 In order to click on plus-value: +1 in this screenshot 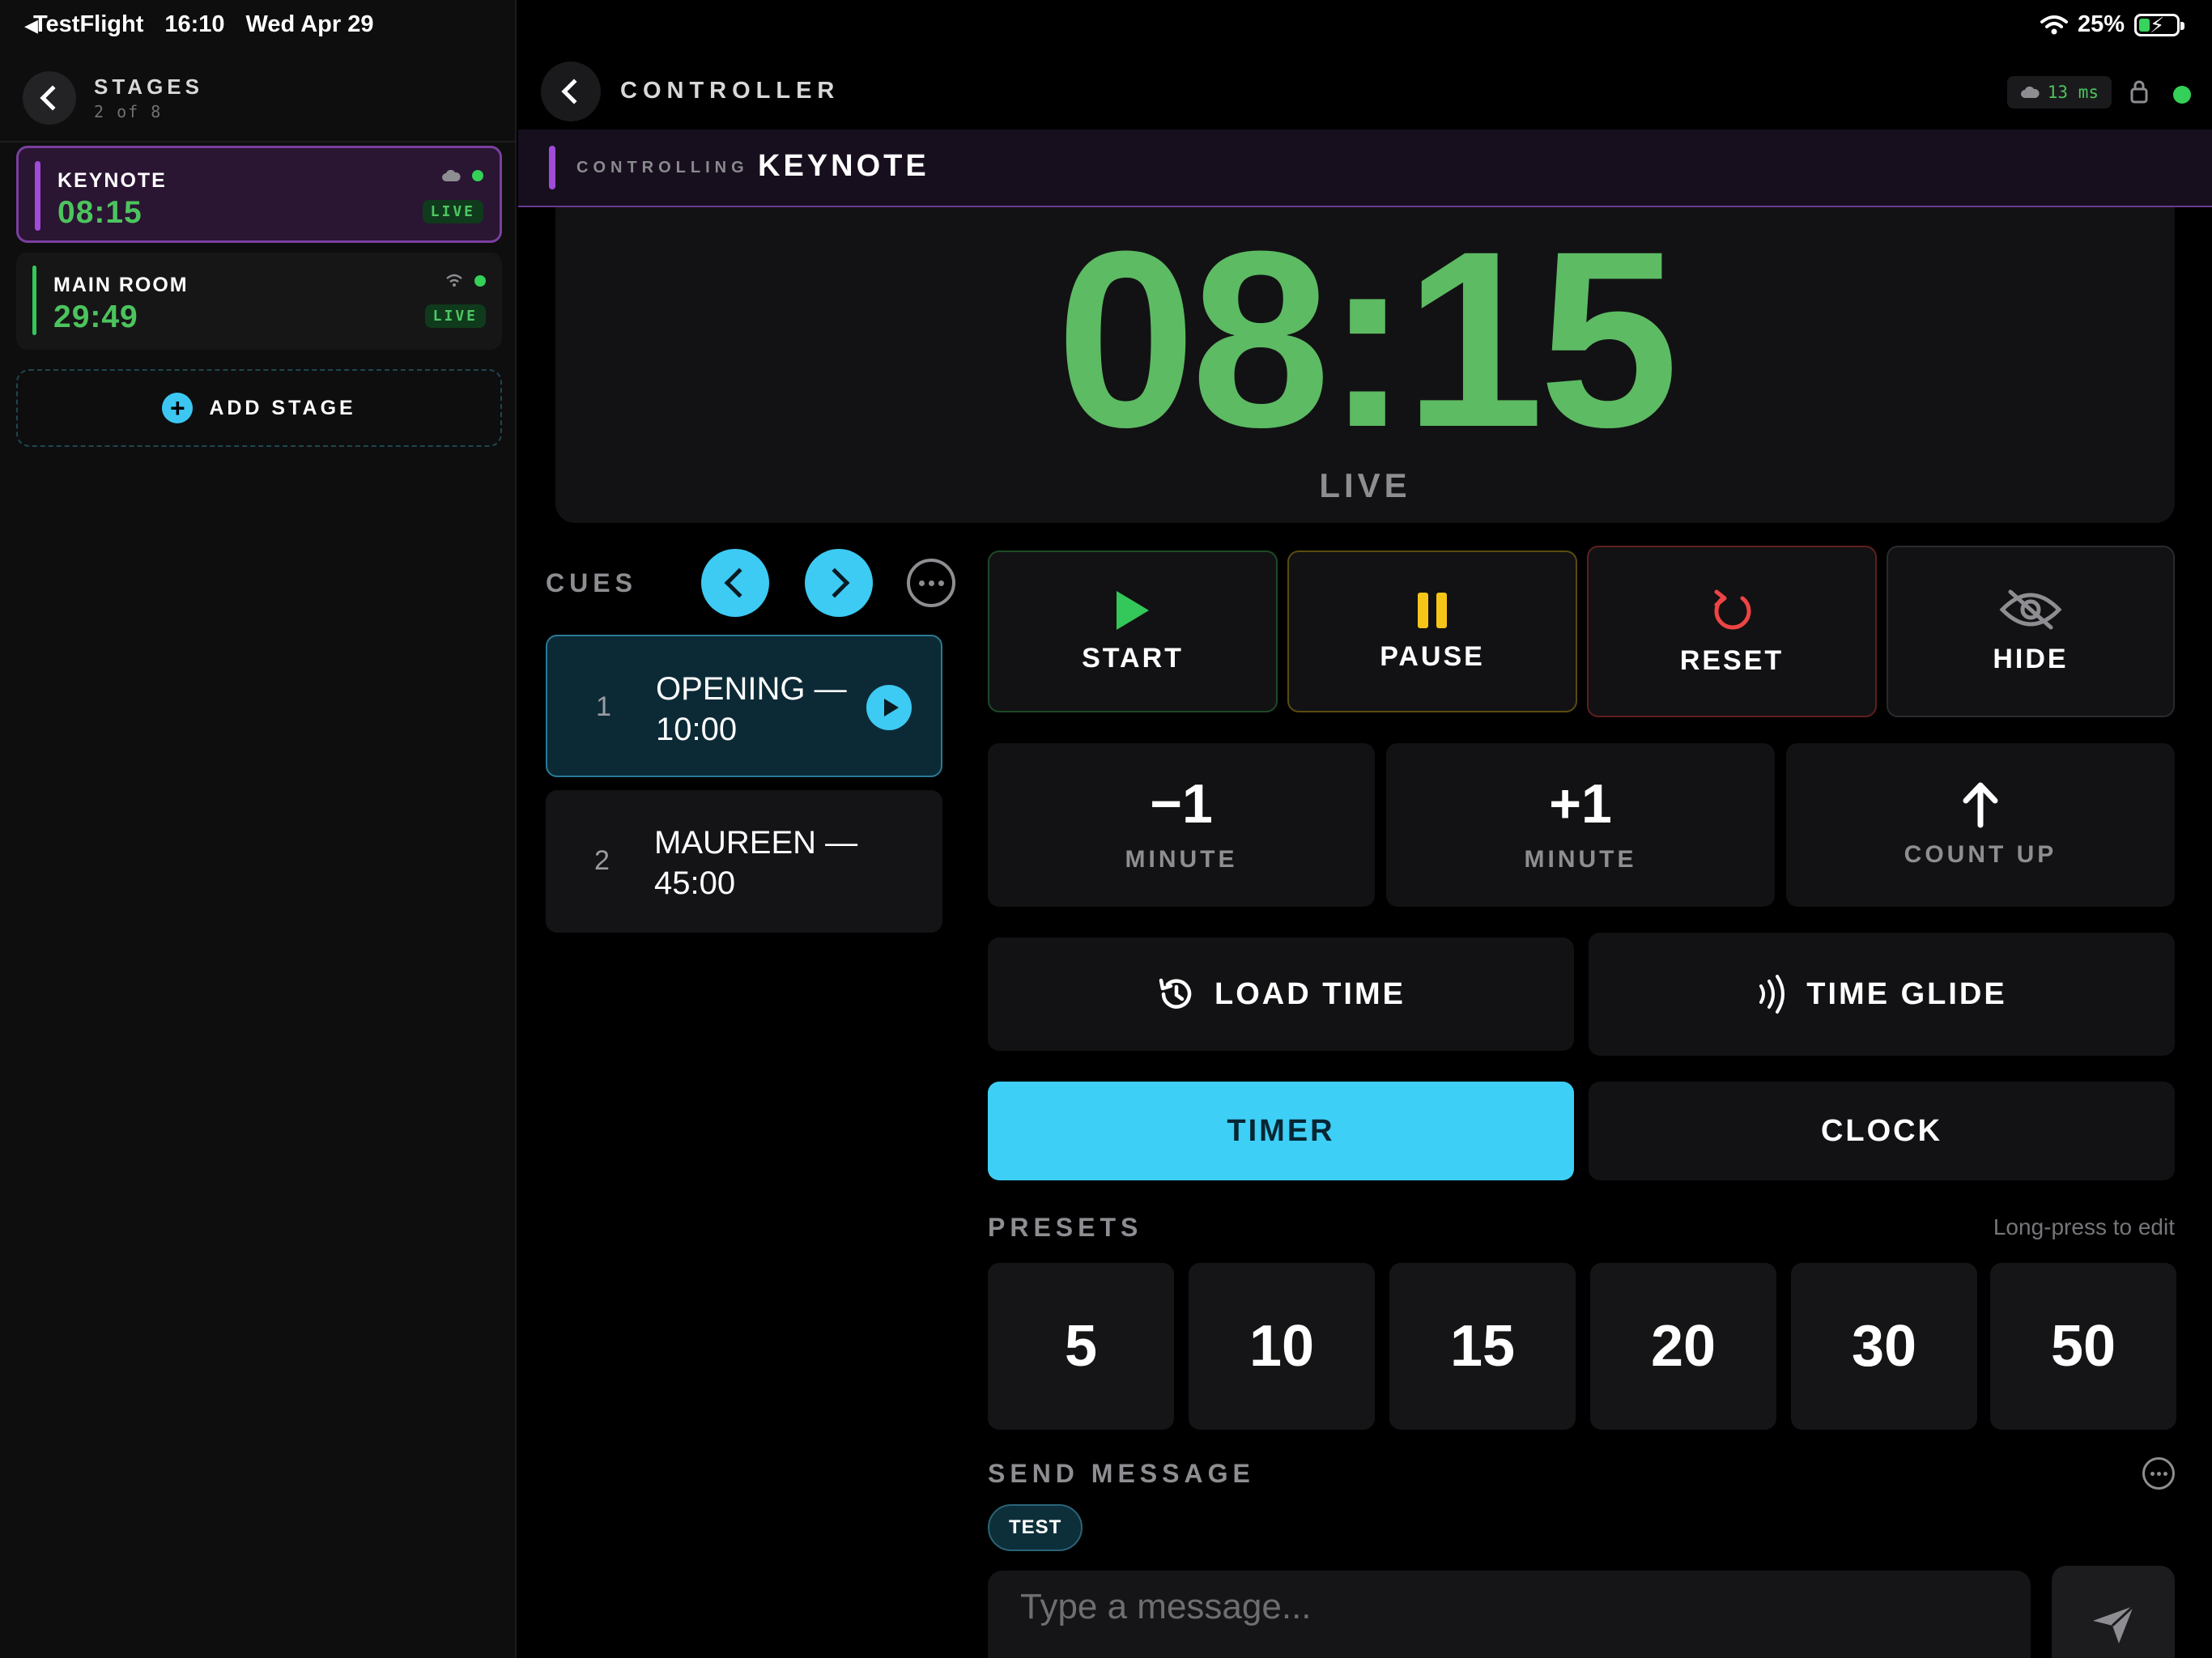, I will do `click(1581, 804)`.